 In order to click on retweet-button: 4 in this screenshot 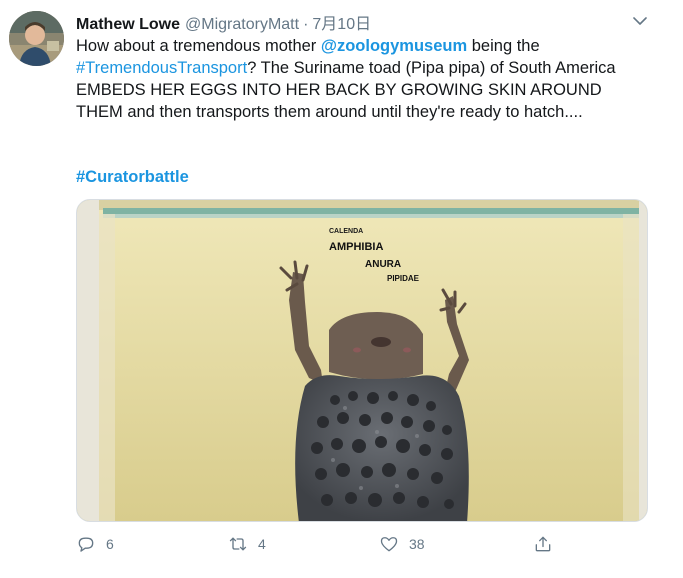, I will do `click(247, 544)`.